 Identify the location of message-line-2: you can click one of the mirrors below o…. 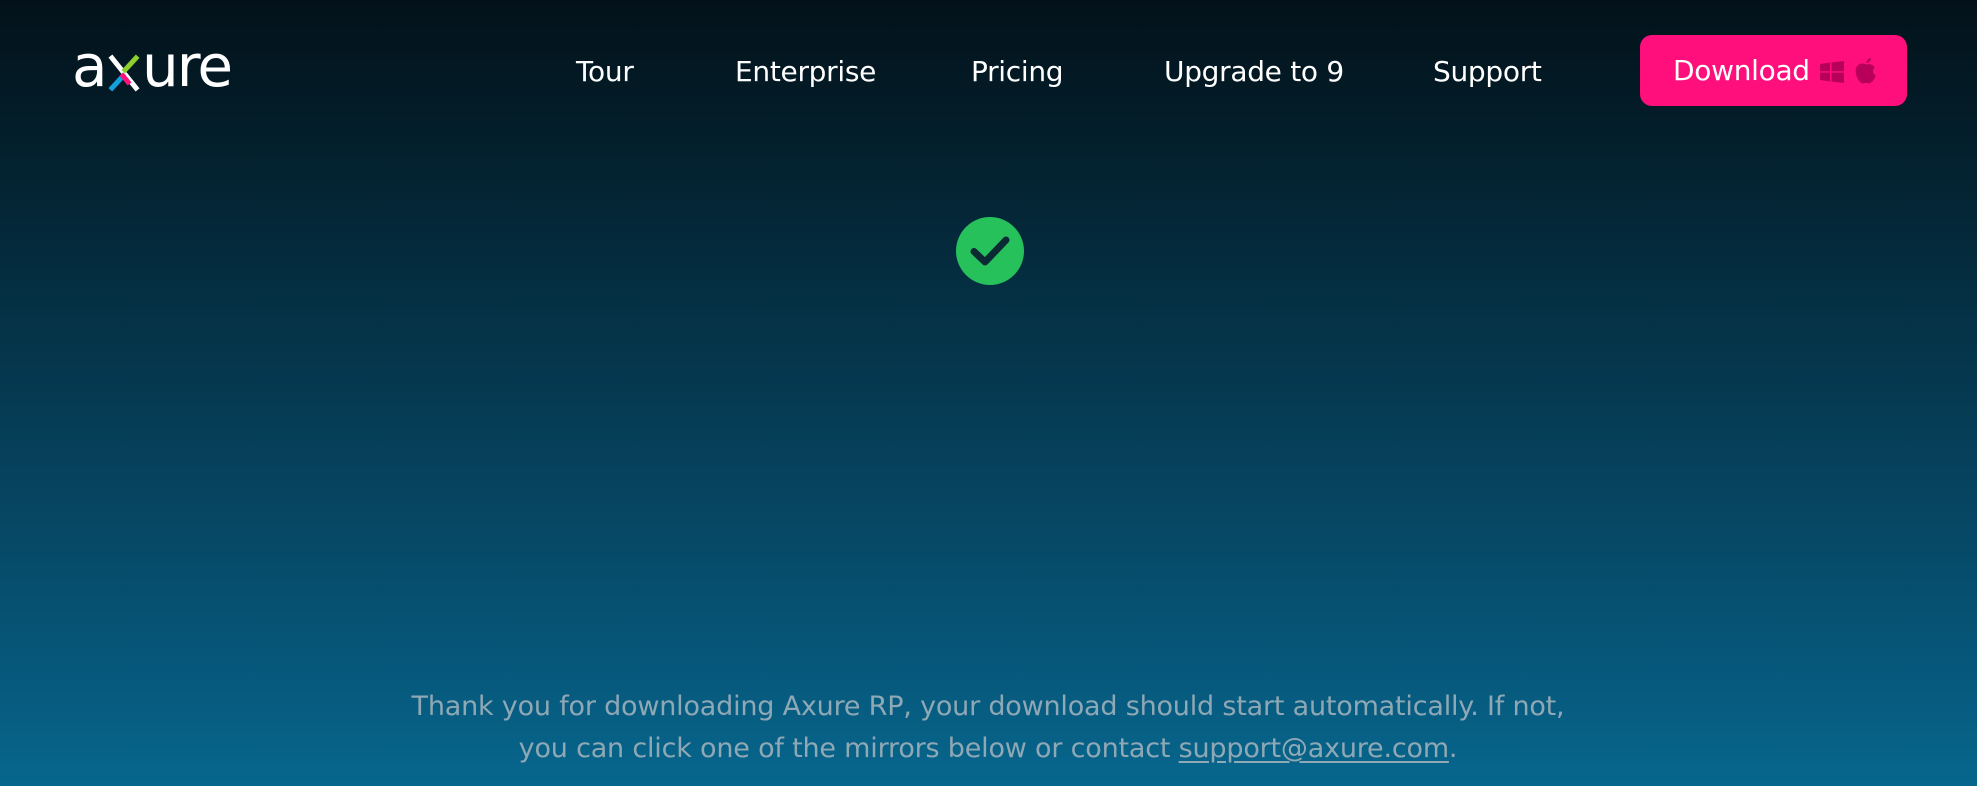
(988, 749).